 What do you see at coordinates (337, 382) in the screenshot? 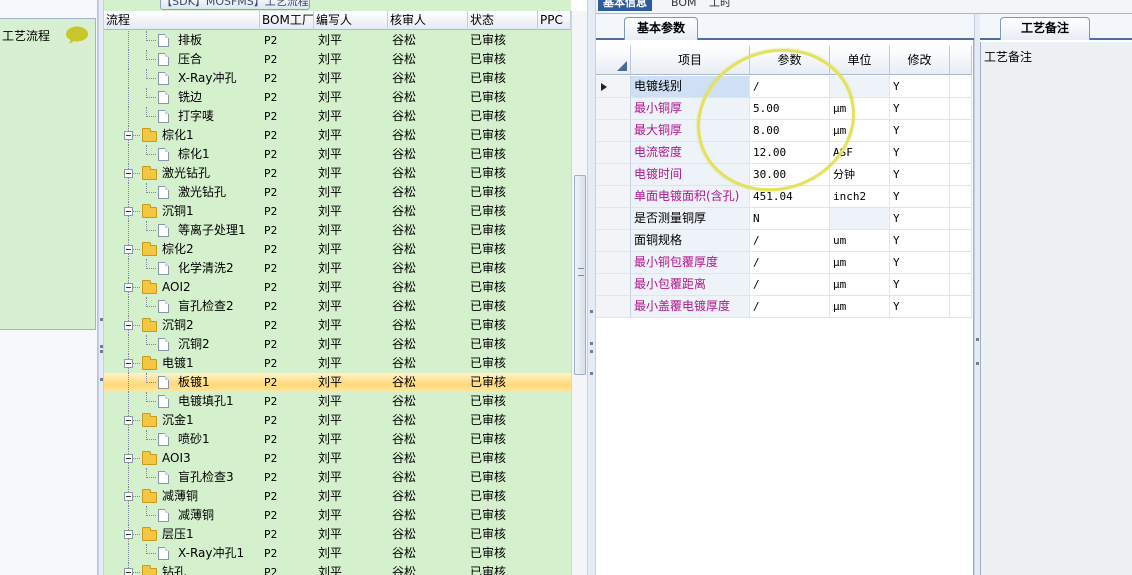
I see `table-row: 板镀1 P2 刘平 谷松 已审核` at bounding box center [337, 382].